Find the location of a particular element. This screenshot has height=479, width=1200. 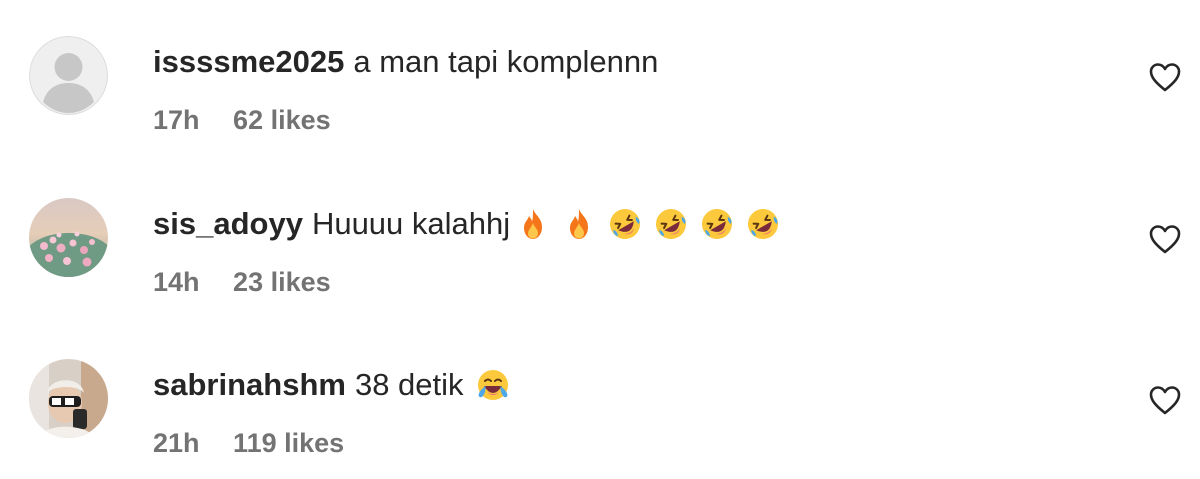

comment-username: sabrinahshm is located at coordinates (249, 385).